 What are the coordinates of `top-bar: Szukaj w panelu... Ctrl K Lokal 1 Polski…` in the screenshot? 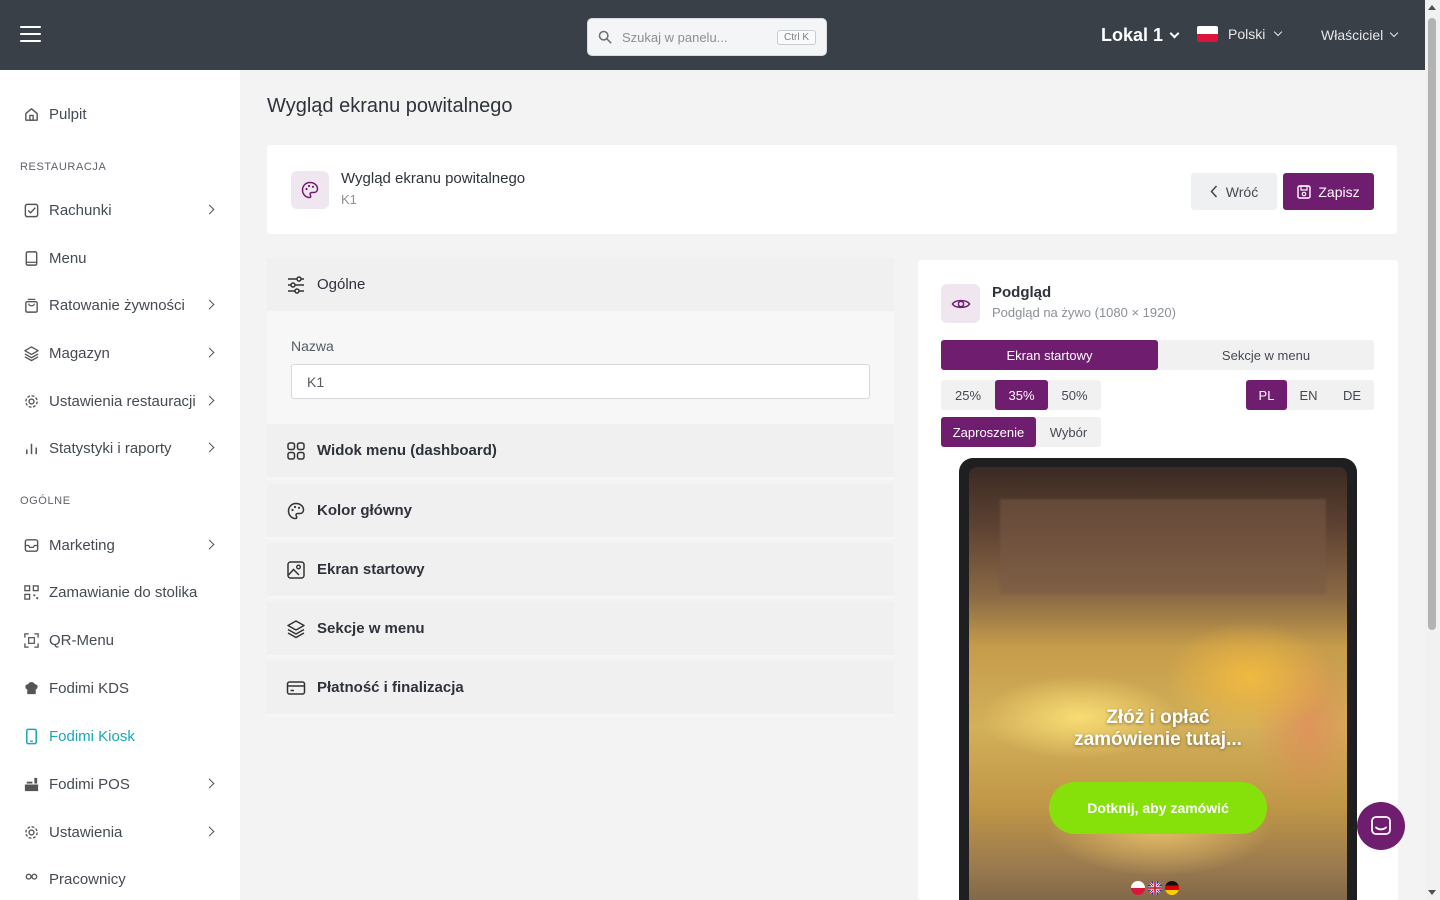 It's located at (712, 35).